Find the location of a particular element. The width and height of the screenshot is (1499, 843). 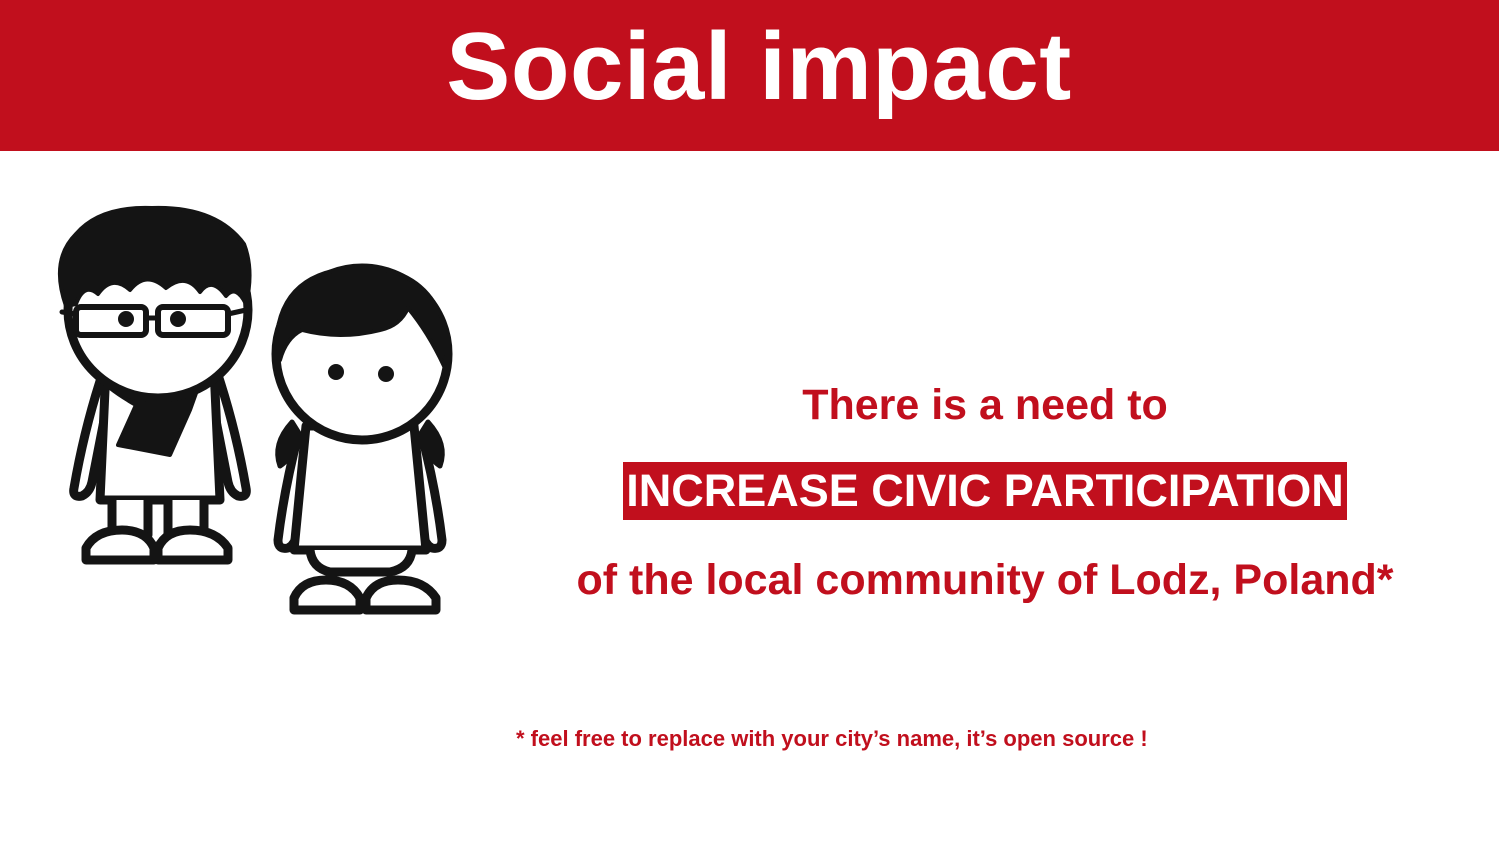

slide-title: Social impact is located at coordinates (759, 66).